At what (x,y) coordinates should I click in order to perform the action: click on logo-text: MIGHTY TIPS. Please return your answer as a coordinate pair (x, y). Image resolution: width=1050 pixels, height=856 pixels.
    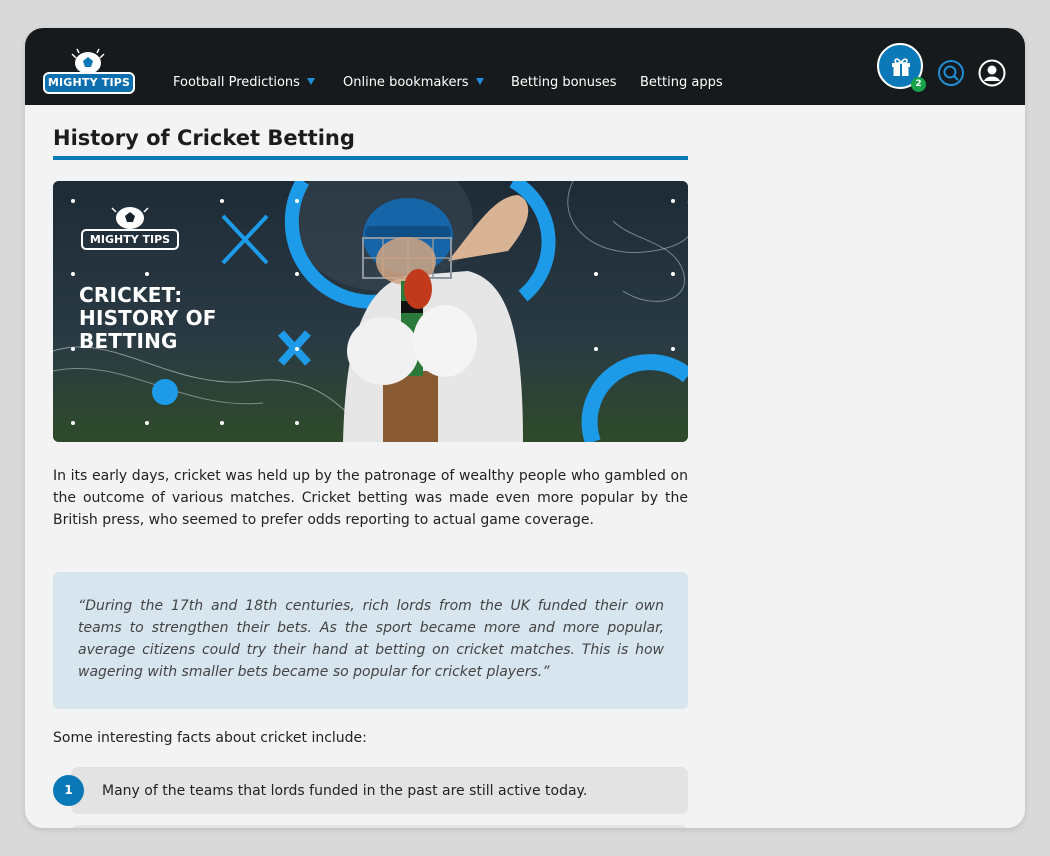
    Looking at the image, I should click on (89, 83).